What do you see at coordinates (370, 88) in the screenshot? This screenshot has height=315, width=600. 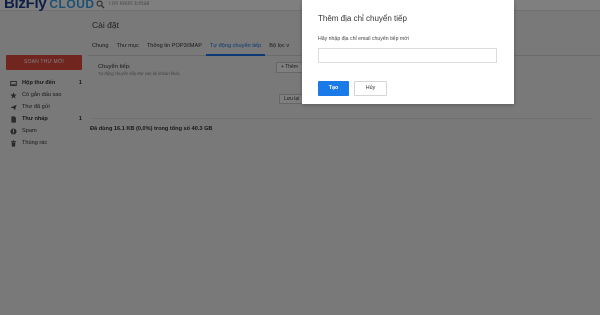 I see `cancel-button: Hủy` at bounding box center [370, 88].